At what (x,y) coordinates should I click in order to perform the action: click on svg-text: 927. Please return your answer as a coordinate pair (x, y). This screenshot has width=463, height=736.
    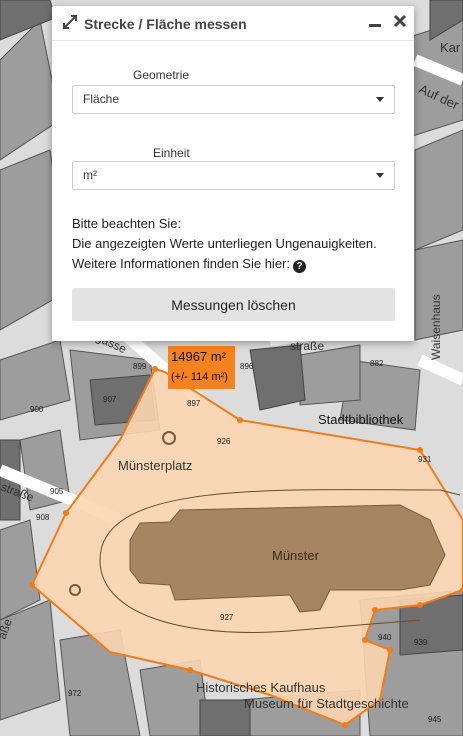
    Looking at the image, I should click on (227, 617).